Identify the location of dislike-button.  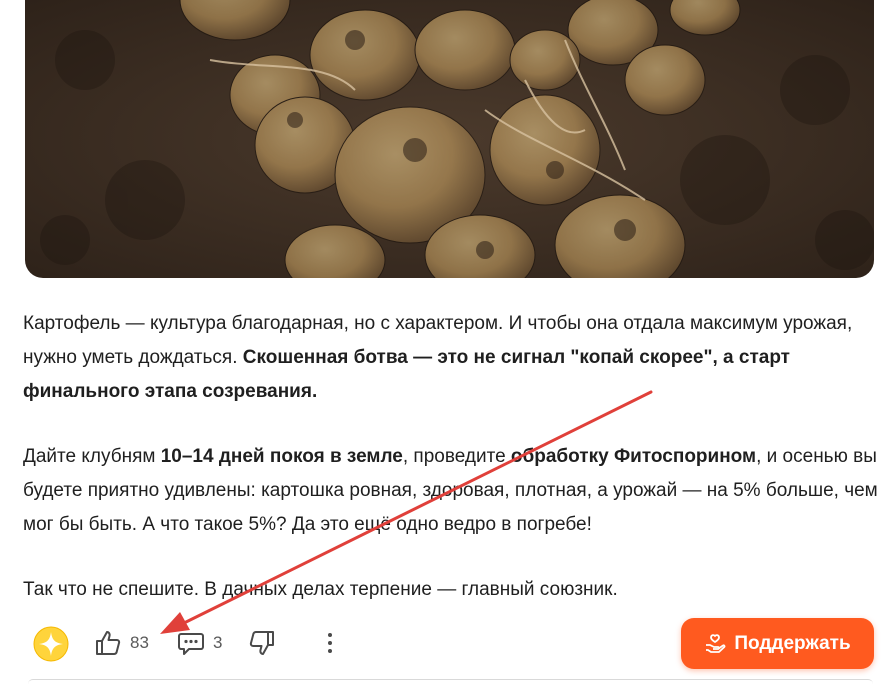
(262, 643).